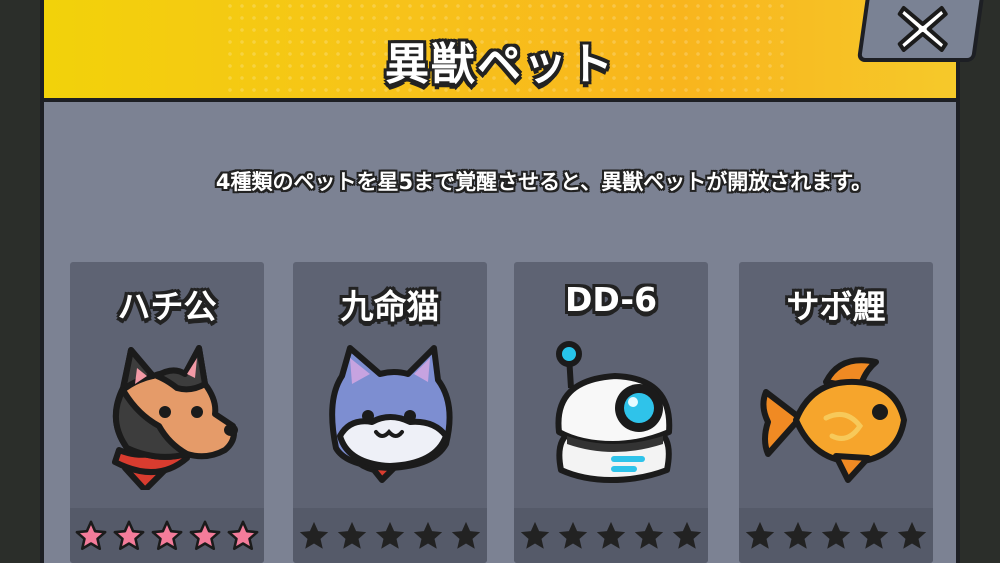  Describe the element at coordinates (614, 412) in the screenshot. I see `white-robot-icon` at that location.